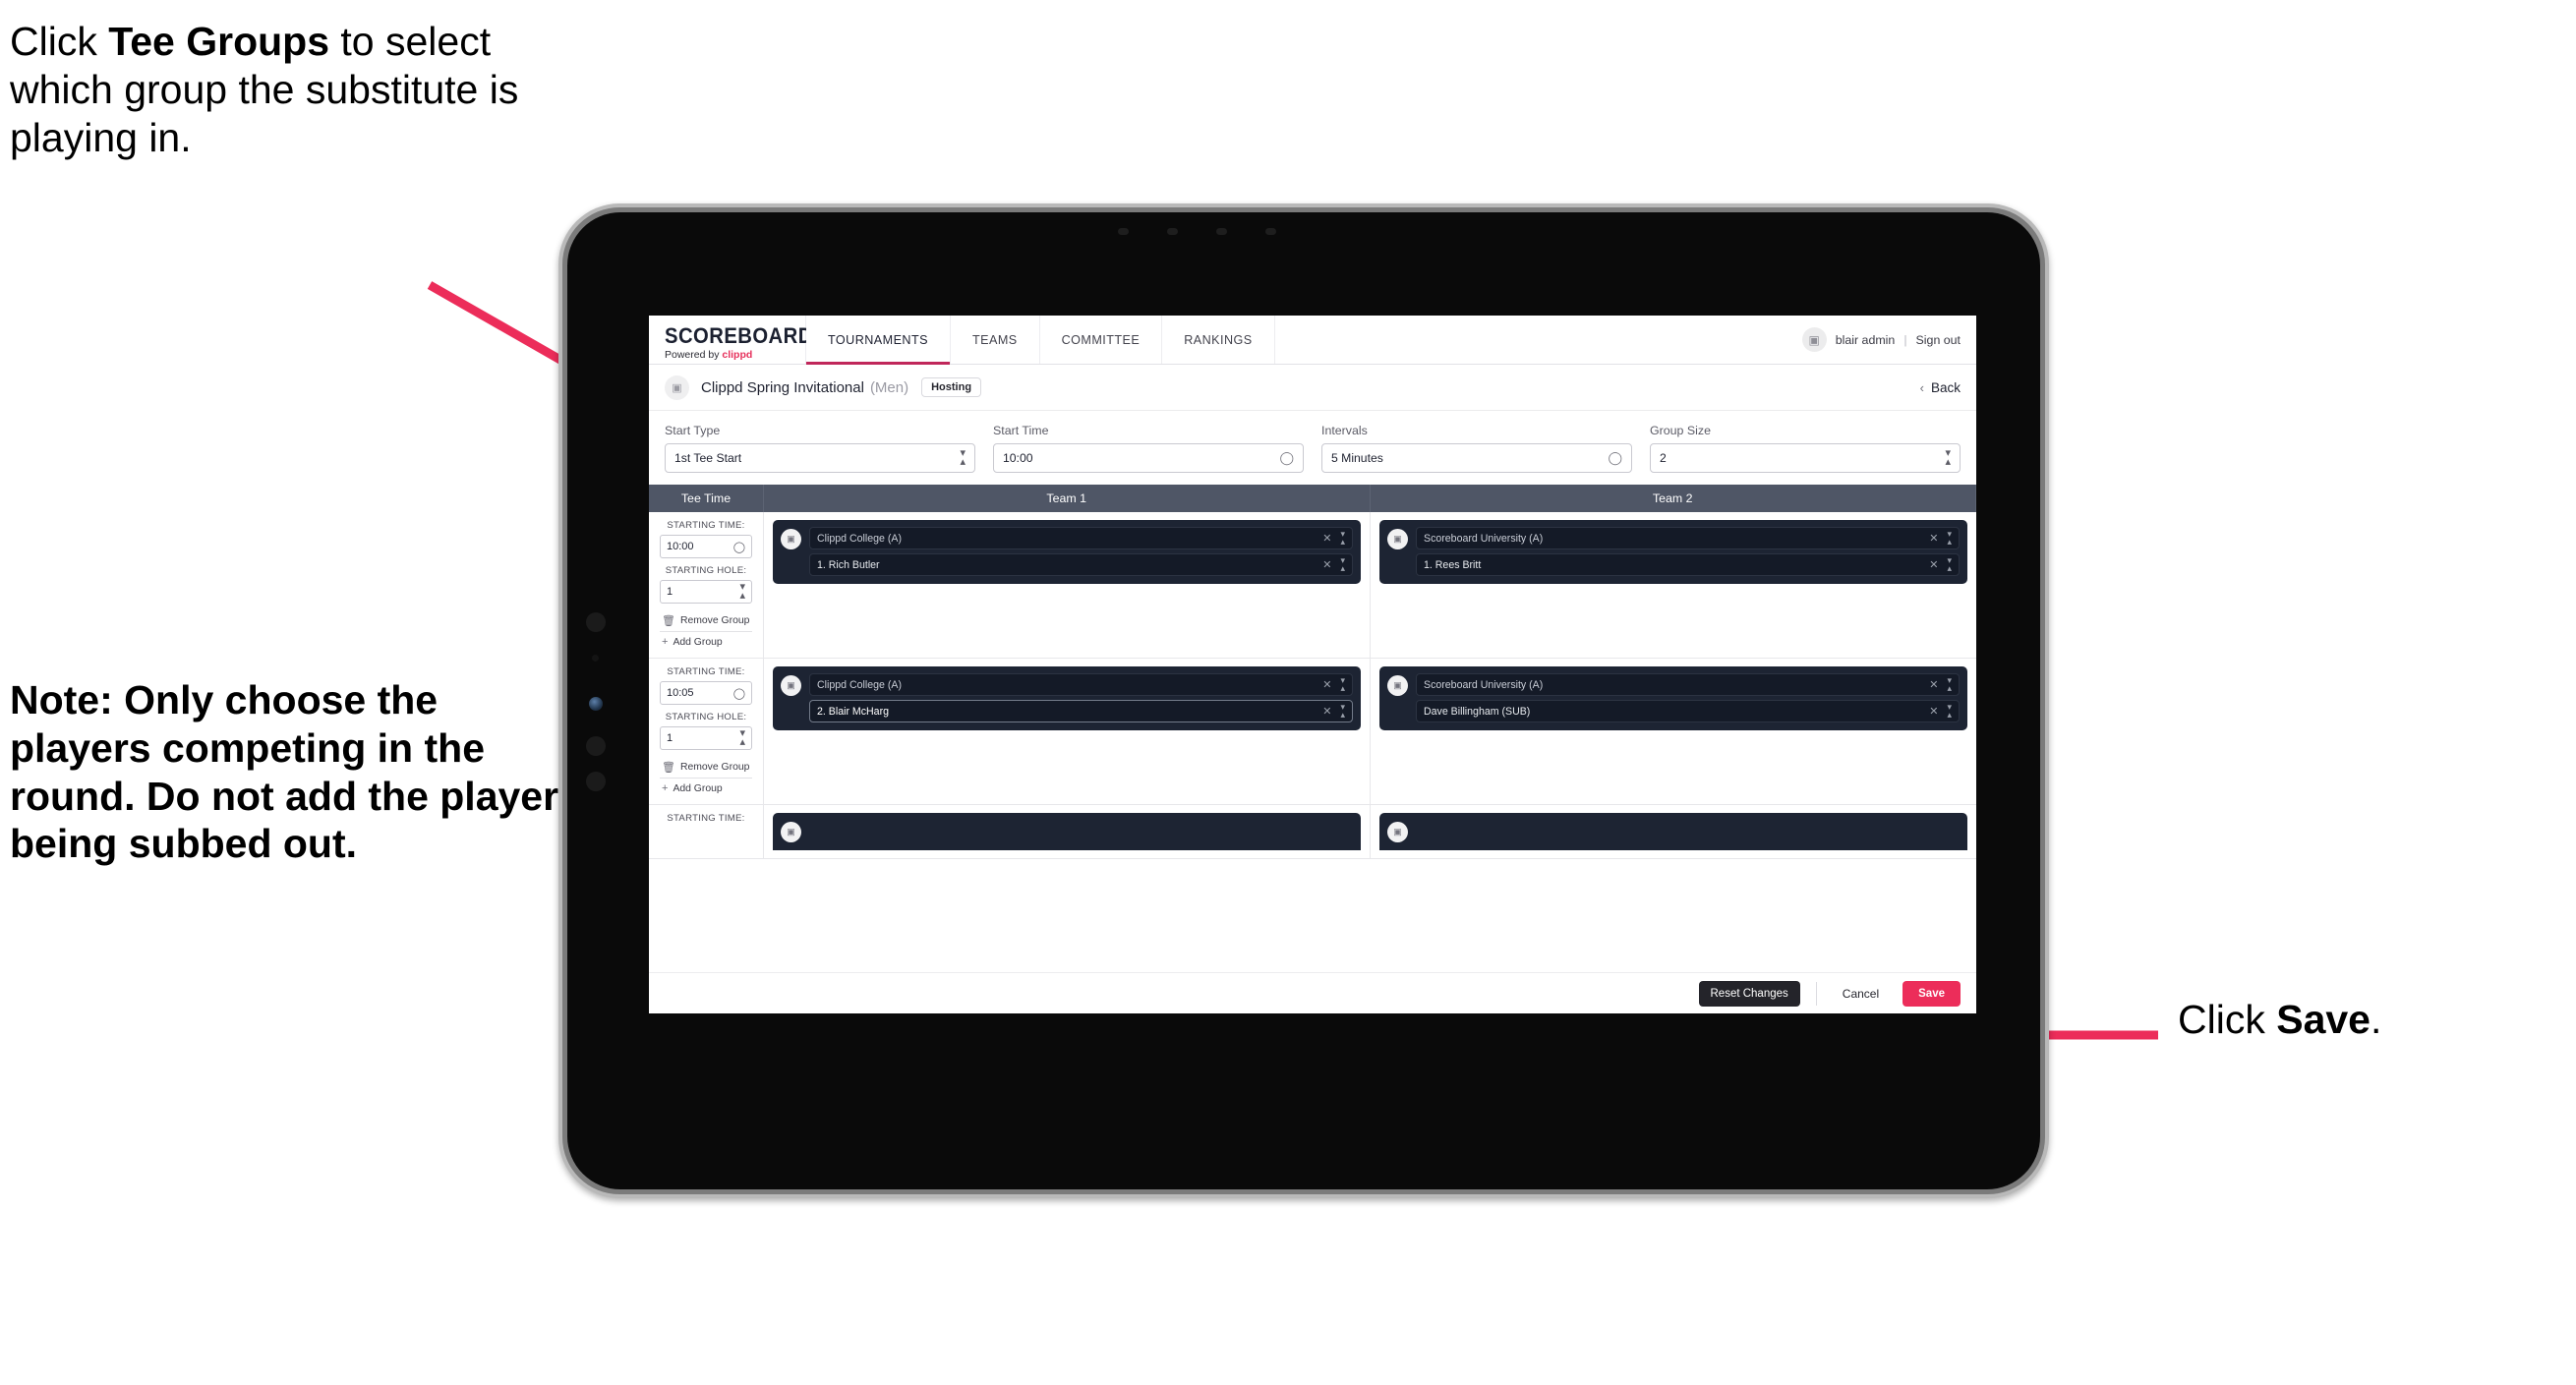 This screenshot has height=1385, width=2576. Describe the element at coordinates (1688, 711) in the screenshot. I see `player-select-slot: Dave Billingham (SUB) ✕ ▾ ▴` at that location.